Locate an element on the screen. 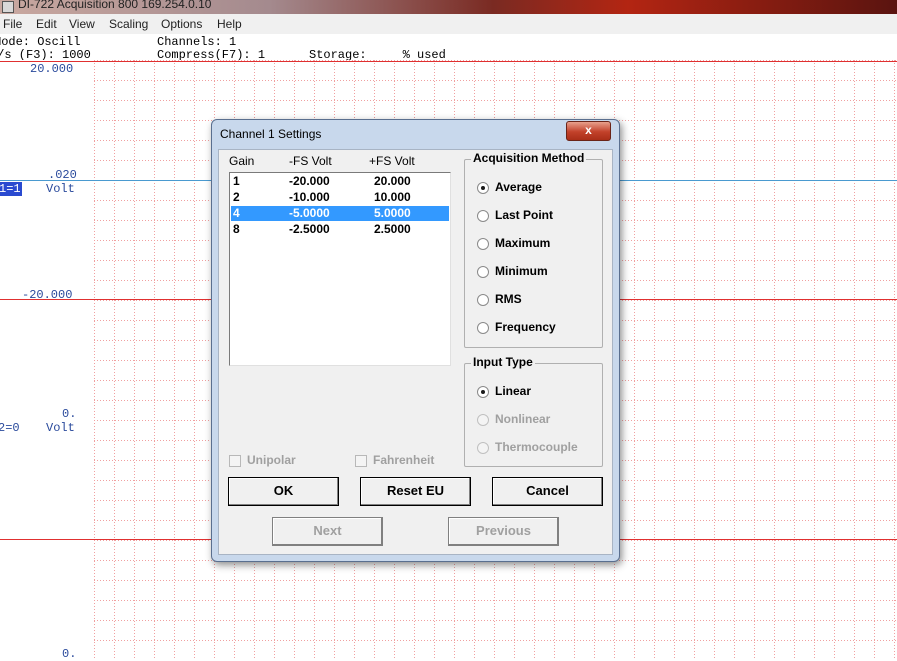  plus-fs-value: 20.000 is located at coordinates (392, 181).